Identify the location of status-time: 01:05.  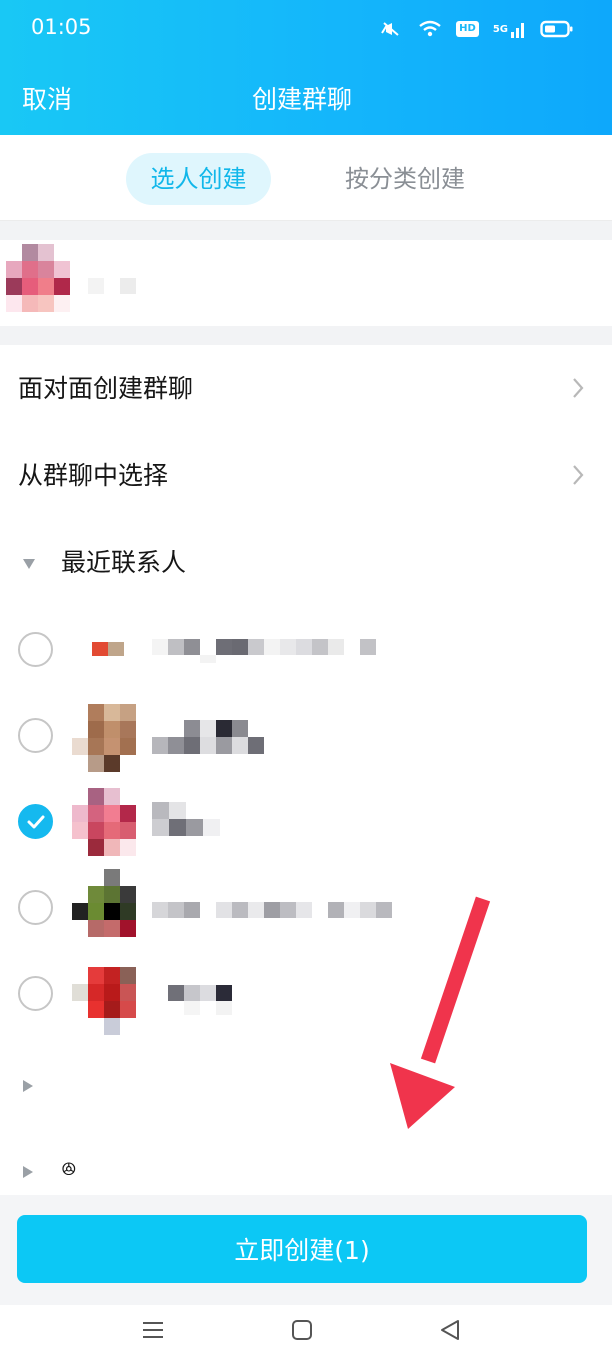
(61, 27).